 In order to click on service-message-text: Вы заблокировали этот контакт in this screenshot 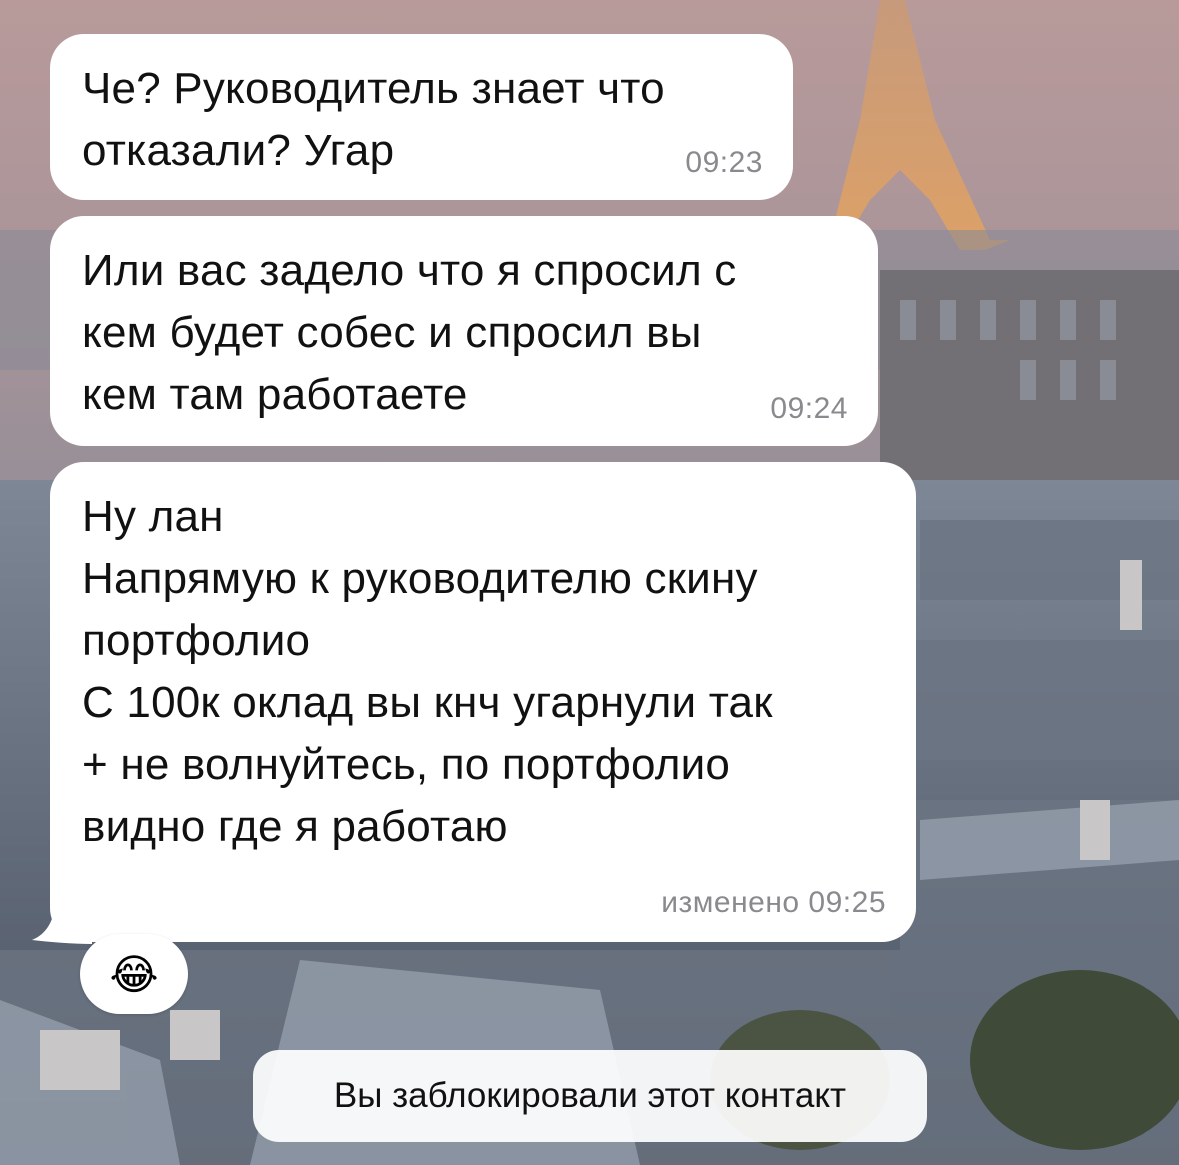, I will do `click(590, 1095)`.